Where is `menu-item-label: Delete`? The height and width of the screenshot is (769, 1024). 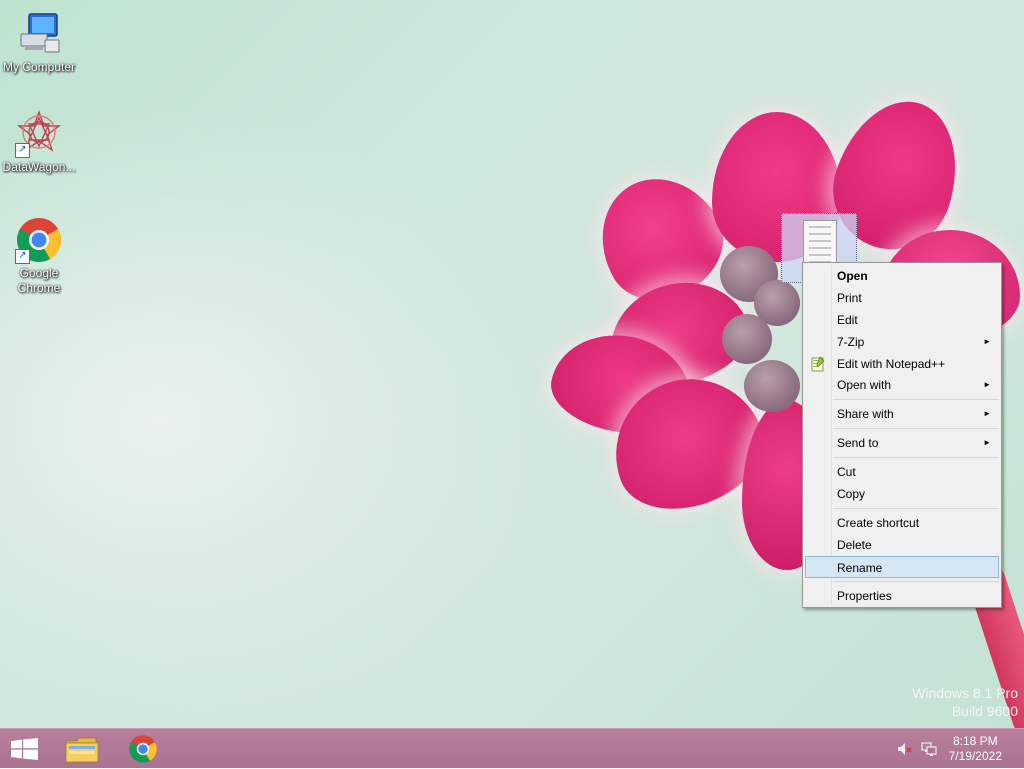 menu-item-label: Delete is located at coordinates (854, 545).